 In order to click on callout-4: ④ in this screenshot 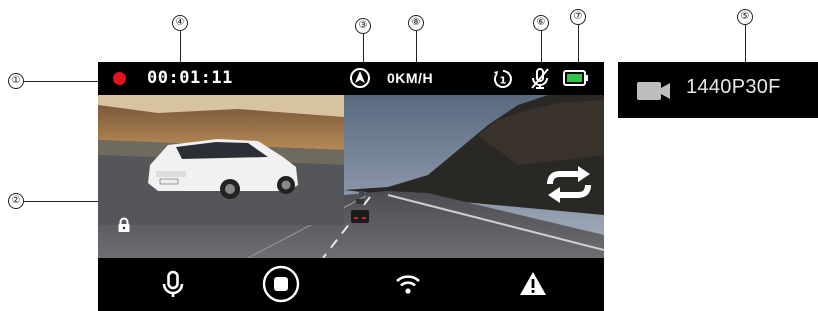, I will do `click(180, 23)`.